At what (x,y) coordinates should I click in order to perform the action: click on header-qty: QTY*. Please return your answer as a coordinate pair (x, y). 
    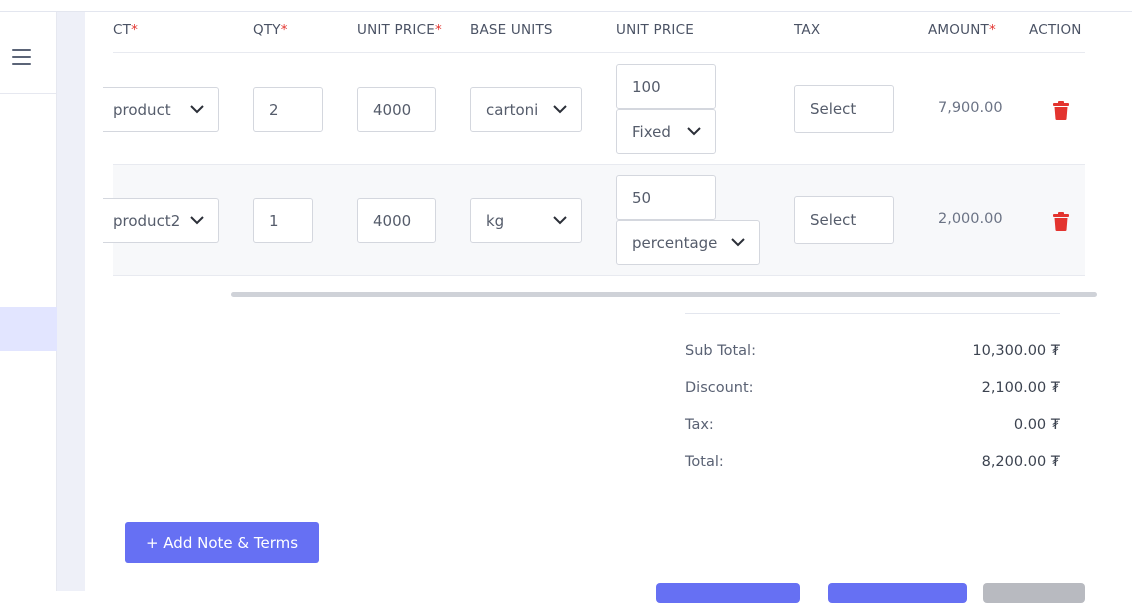
    Looking at the image, I should click on (270, 30).